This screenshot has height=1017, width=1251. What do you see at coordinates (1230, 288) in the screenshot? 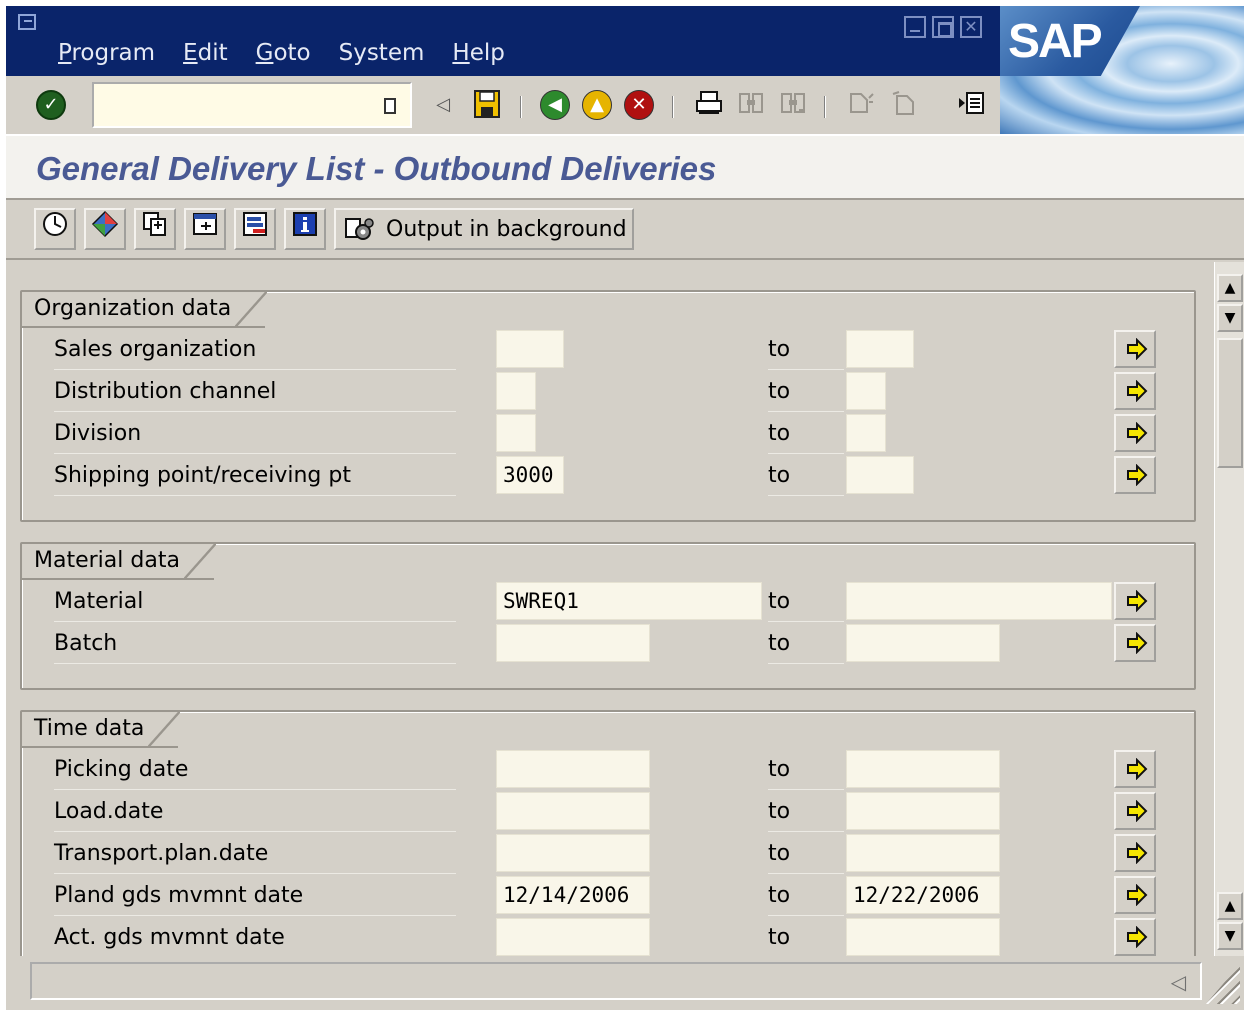
I see `scroll-up-icon: ▲` at bounding box center [1230, 288].